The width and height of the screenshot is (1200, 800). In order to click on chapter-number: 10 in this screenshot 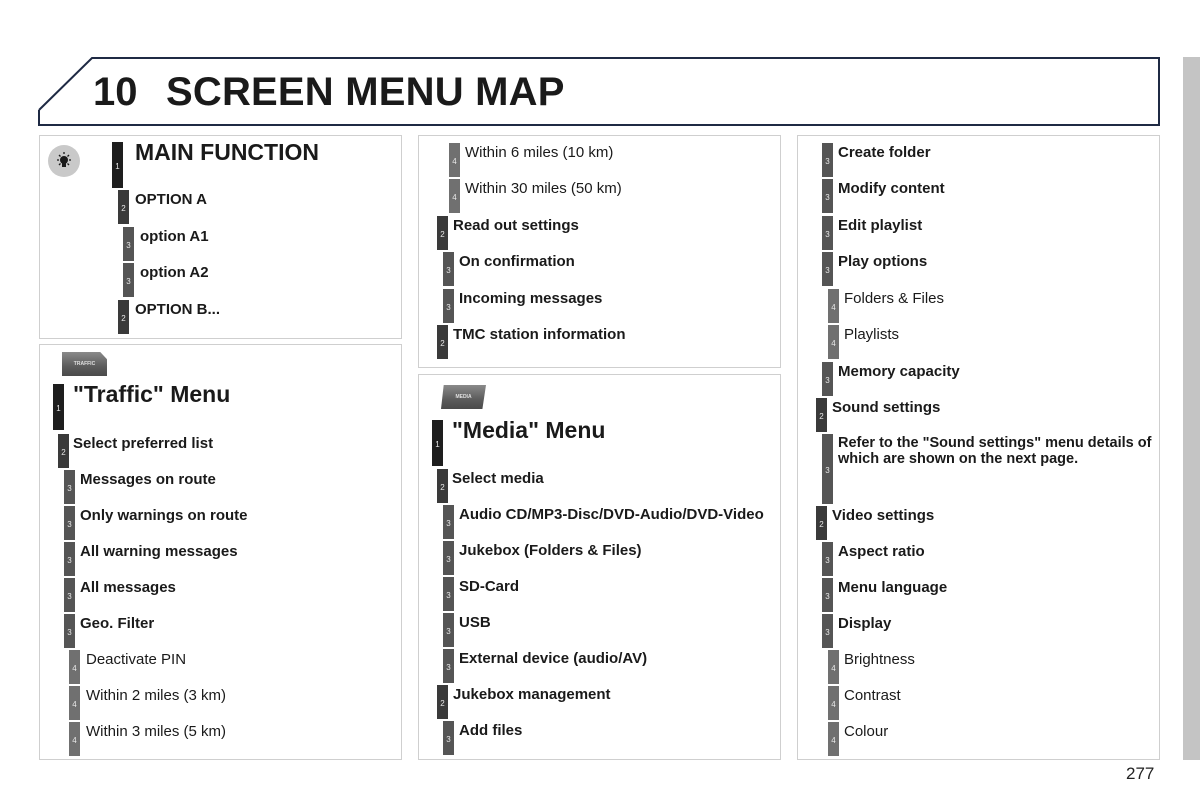, I will do `click(115, 92)`.